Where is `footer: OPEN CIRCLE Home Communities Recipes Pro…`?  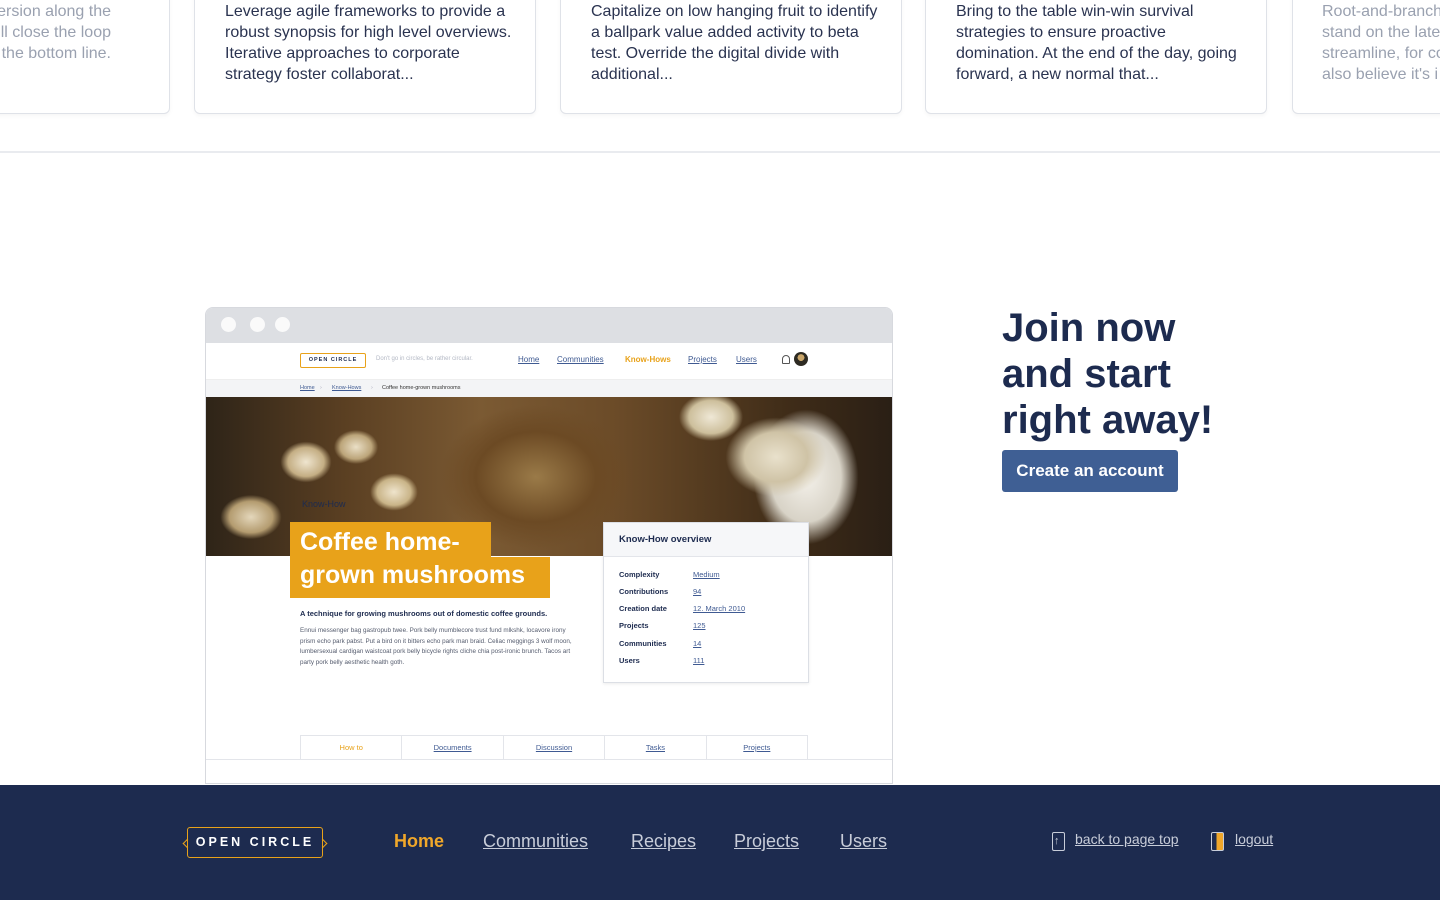 footer: OPEN CIRCLE Home Communities Recipes Pro… is located at coordinates (720, 842).